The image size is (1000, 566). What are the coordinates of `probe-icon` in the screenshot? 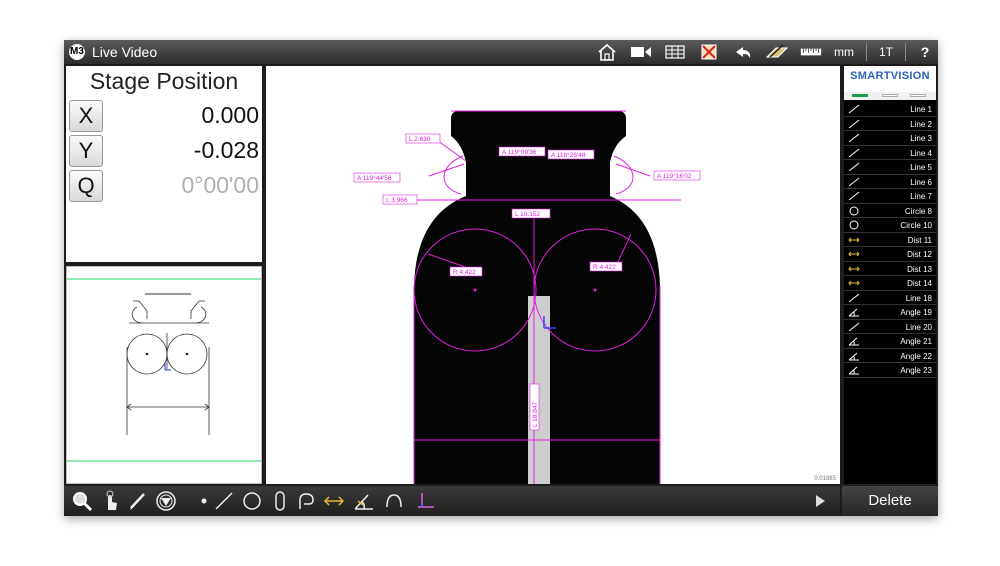 It's located at (776, 52).